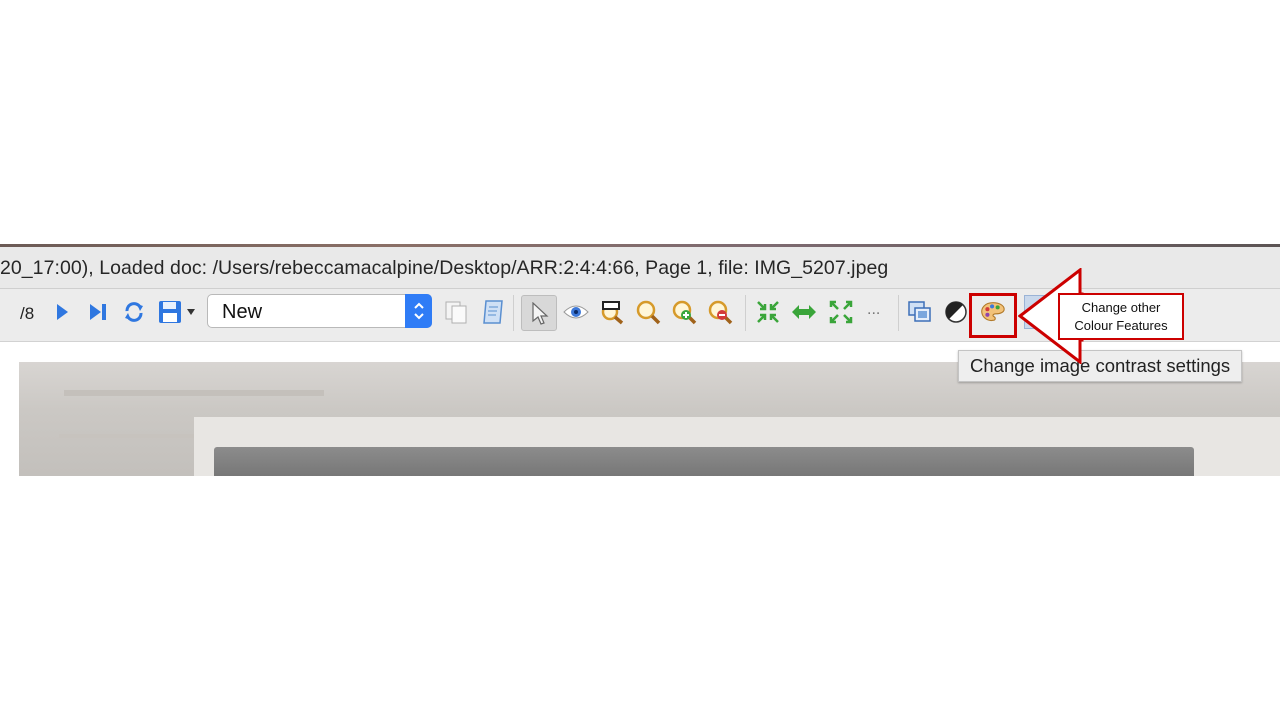 Image resolution: width=1280 pixels, height=720 pixels. I want to click on toolbar-select: New, so click(319, 311).